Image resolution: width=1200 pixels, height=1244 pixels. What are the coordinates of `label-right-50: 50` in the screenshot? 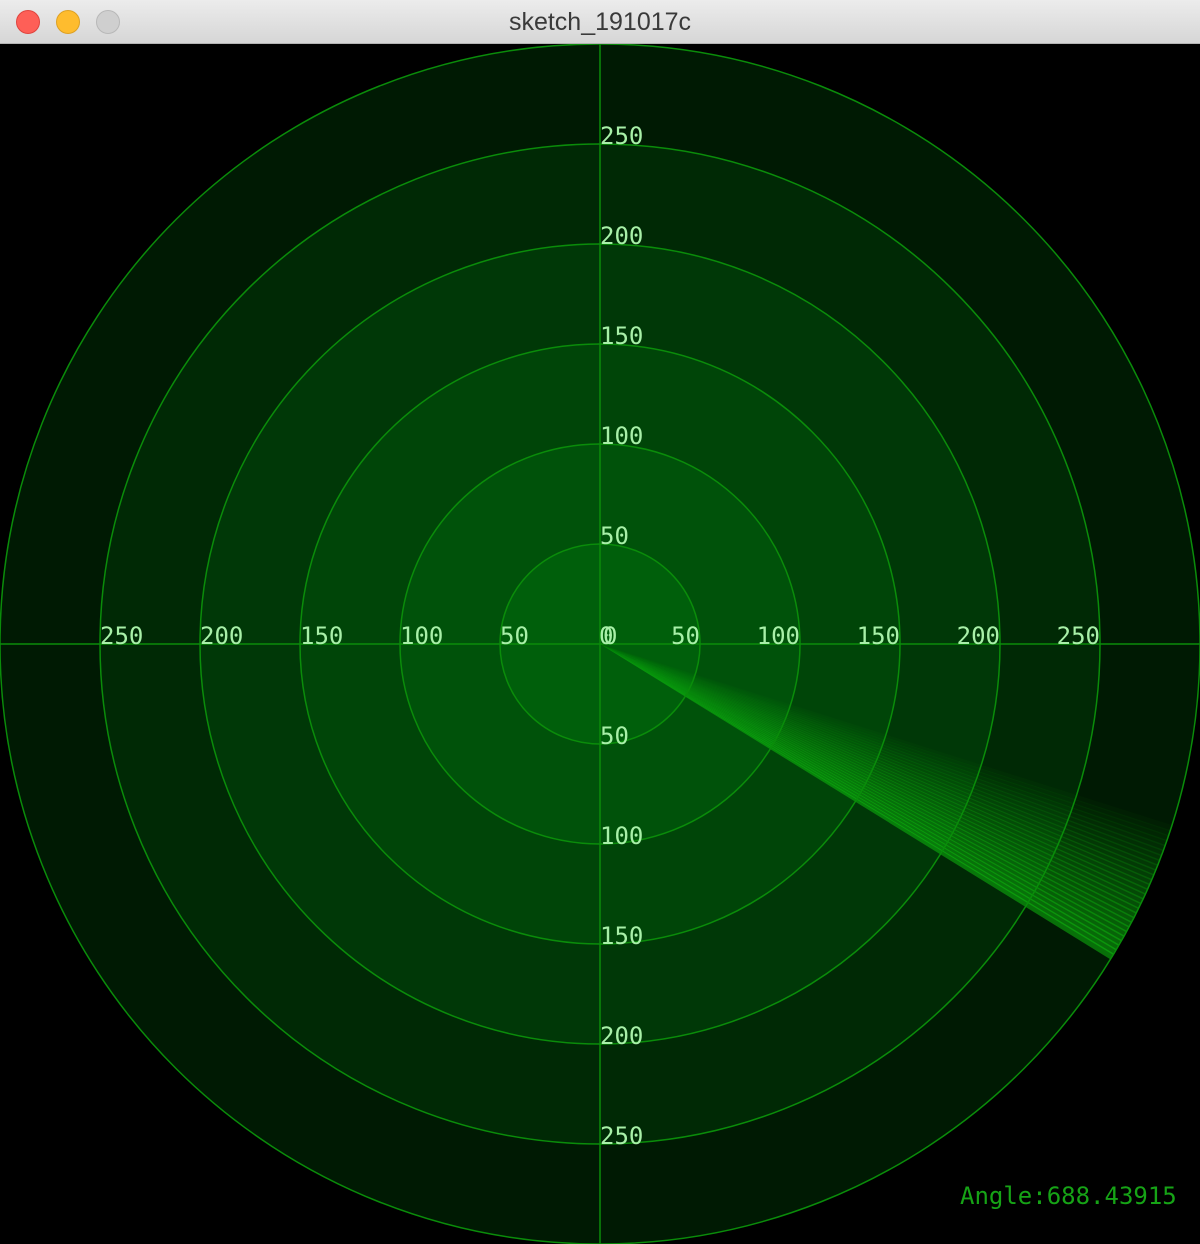 It's located at (685, 636).